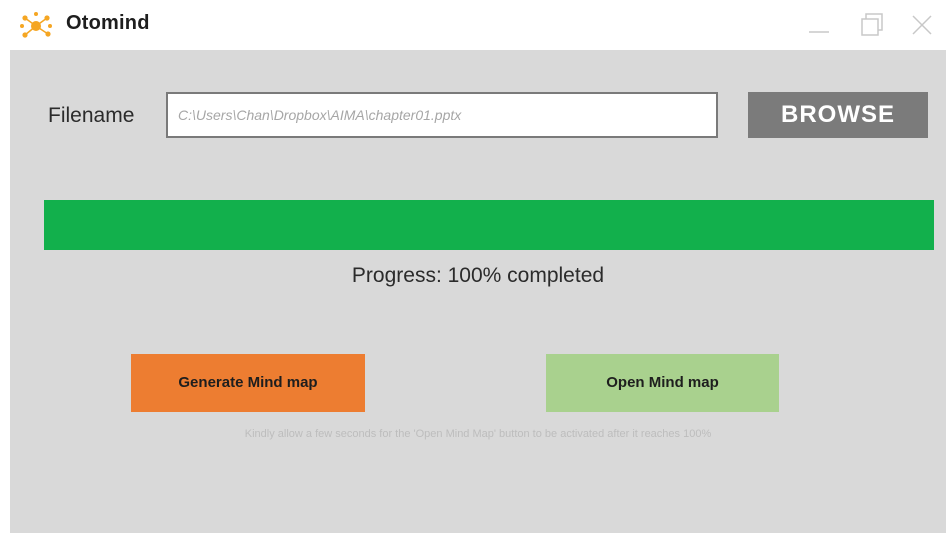 Image resolution: width=946 pixels, height=533 pixels. Describe the element at coordinates (442, 115) in the screenshot. I see `filename-input` at that location.